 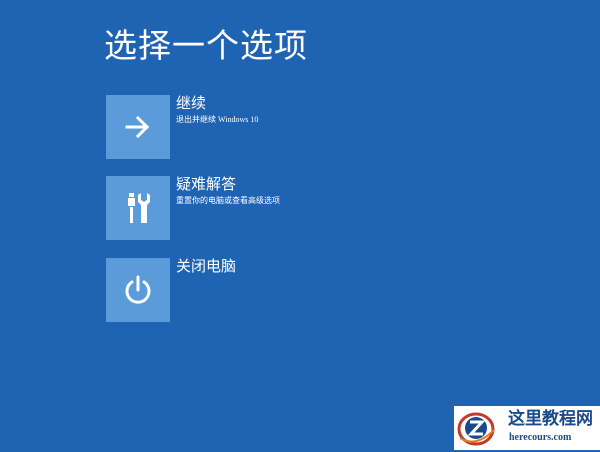 What do you see at coordinates (191, 103) in the screenshot?
I see `option-continue-label: 继续` at bounding box center [191, 103].